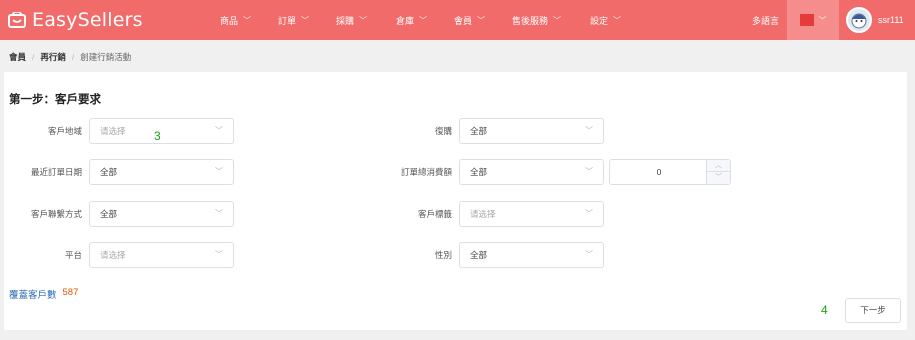 Image resolution: width=915 pixels, height=340 pixels. What do you see at coordinates (161, 172) in the screenshot?
I see `last-order-date-select: 全部 ﹀` at bounding box center [161, 172].